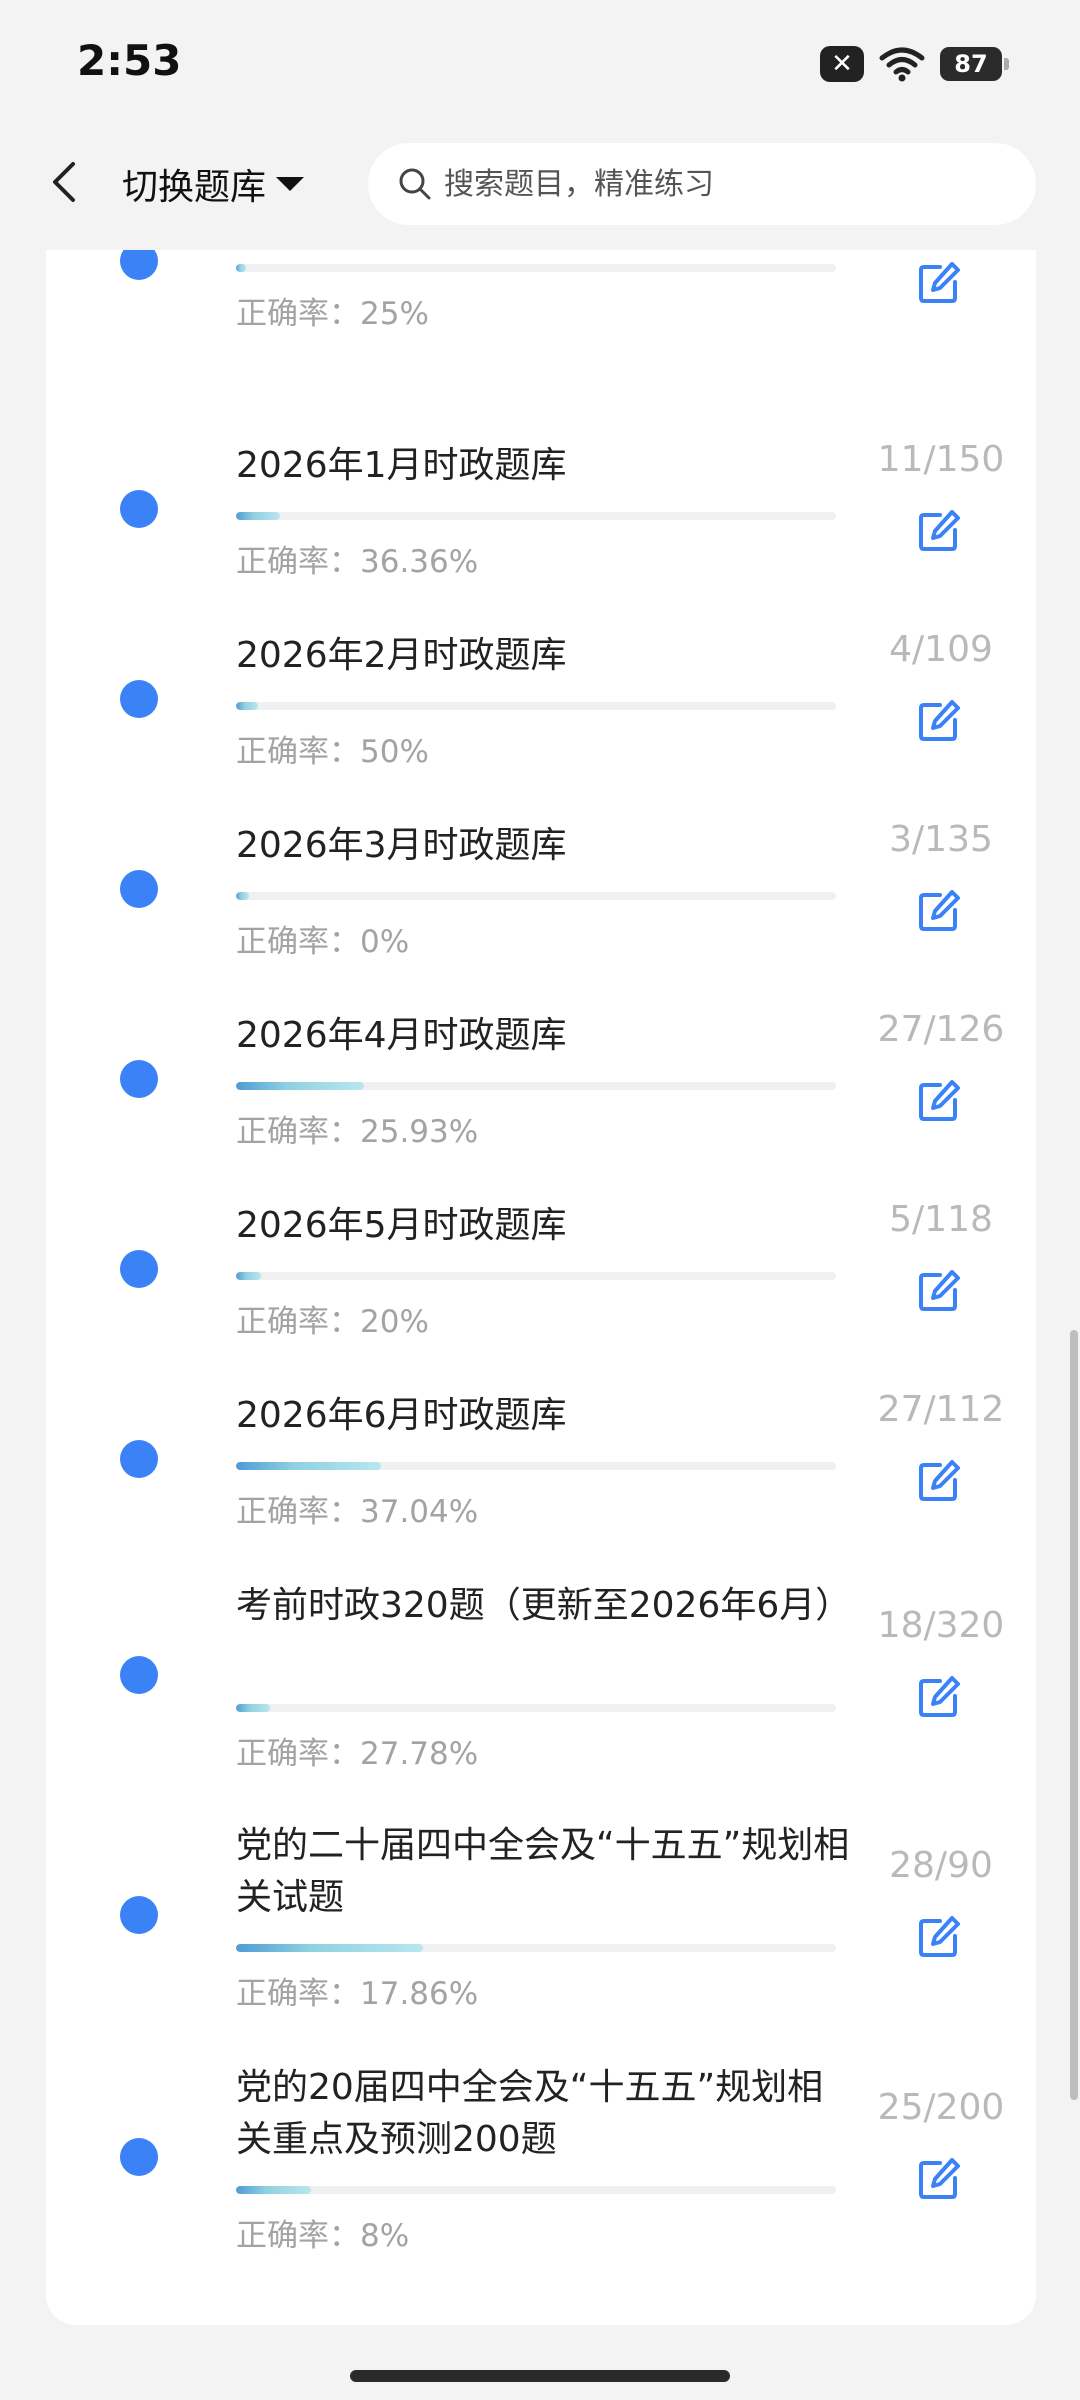  I want to click on progress-count: 11/150, so click(941, 459).